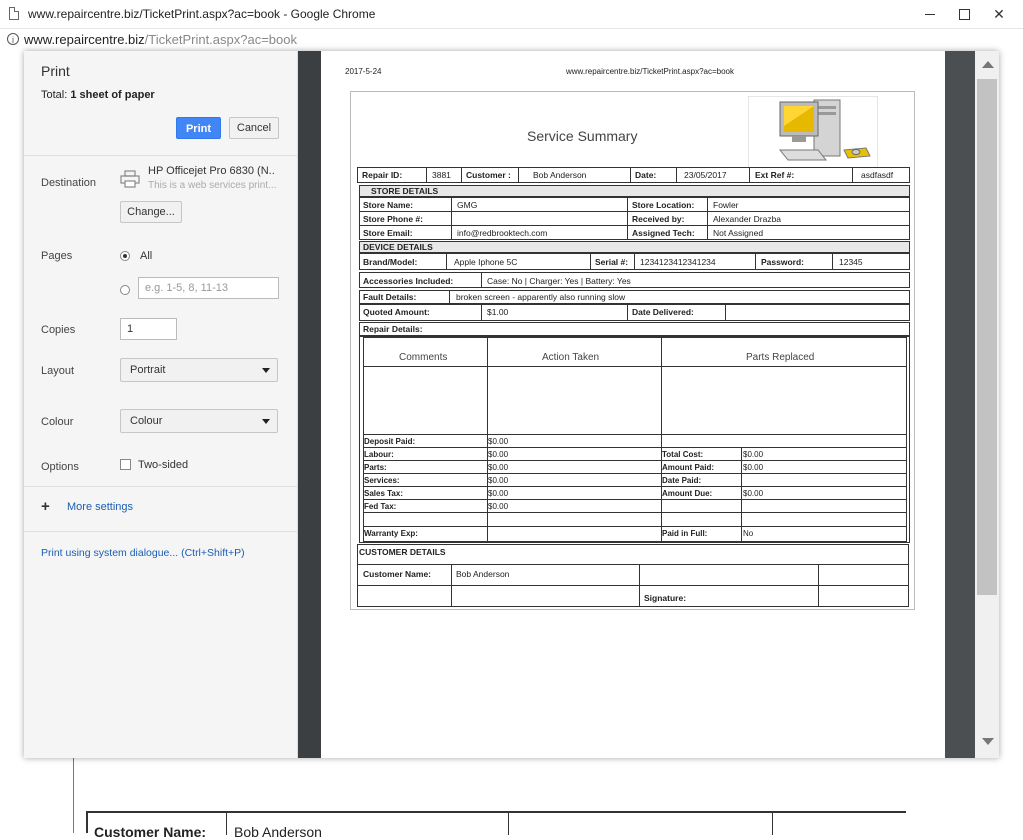 This screenshot has width=1023, height=840. Describe the element at coordinates (146, 256) in the screenshot. I see `pages-all-label: All` at that location.